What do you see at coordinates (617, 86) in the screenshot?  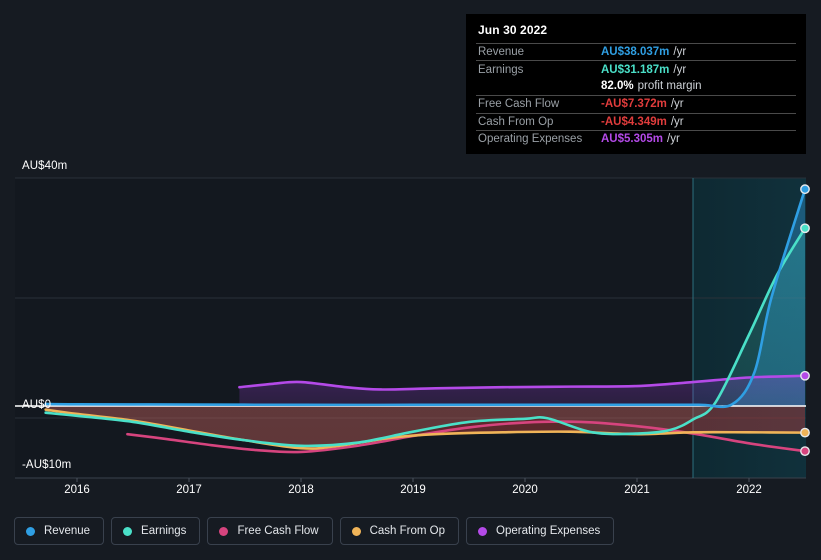 I see `tooltip-row-value: 82.0%` at bounding box center [617, 86].